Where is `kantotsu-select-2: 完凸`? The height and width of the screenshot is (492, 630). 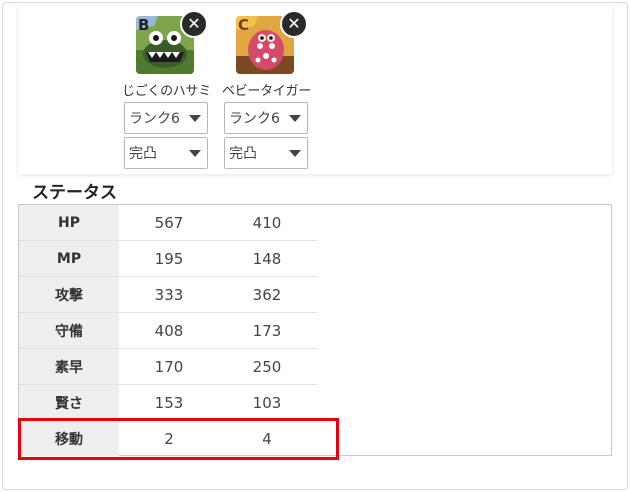
kantotsu-select-2: 完凸 is located at coordinates (266, 153).